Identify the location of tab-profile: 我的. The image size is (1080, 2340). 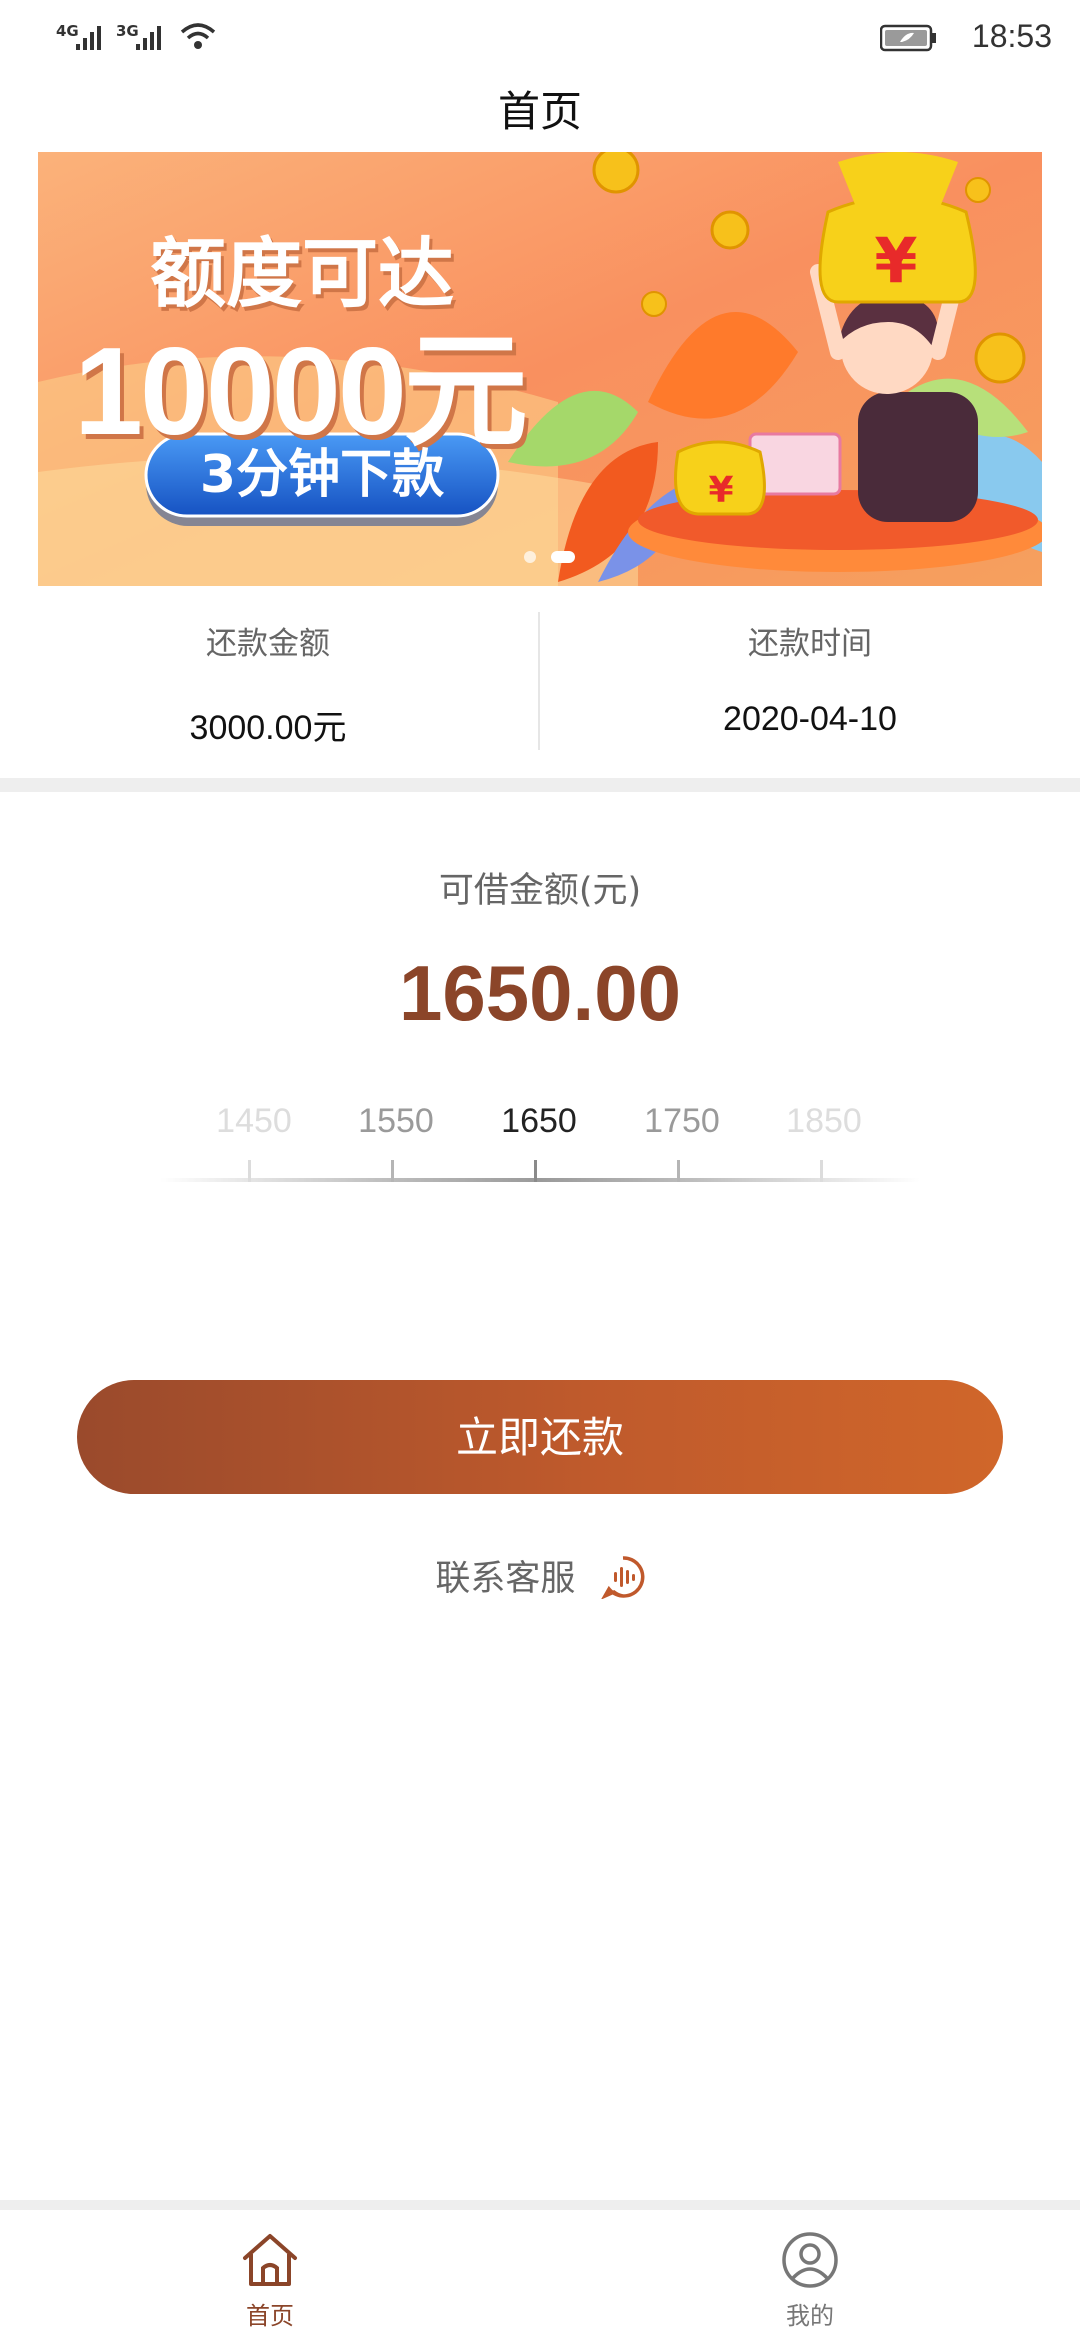
(810, 2280).